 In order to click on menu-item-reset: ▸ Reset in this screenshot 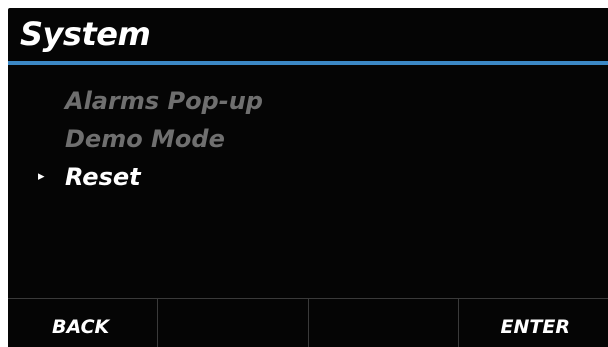, I will do `click(308, 177)`.